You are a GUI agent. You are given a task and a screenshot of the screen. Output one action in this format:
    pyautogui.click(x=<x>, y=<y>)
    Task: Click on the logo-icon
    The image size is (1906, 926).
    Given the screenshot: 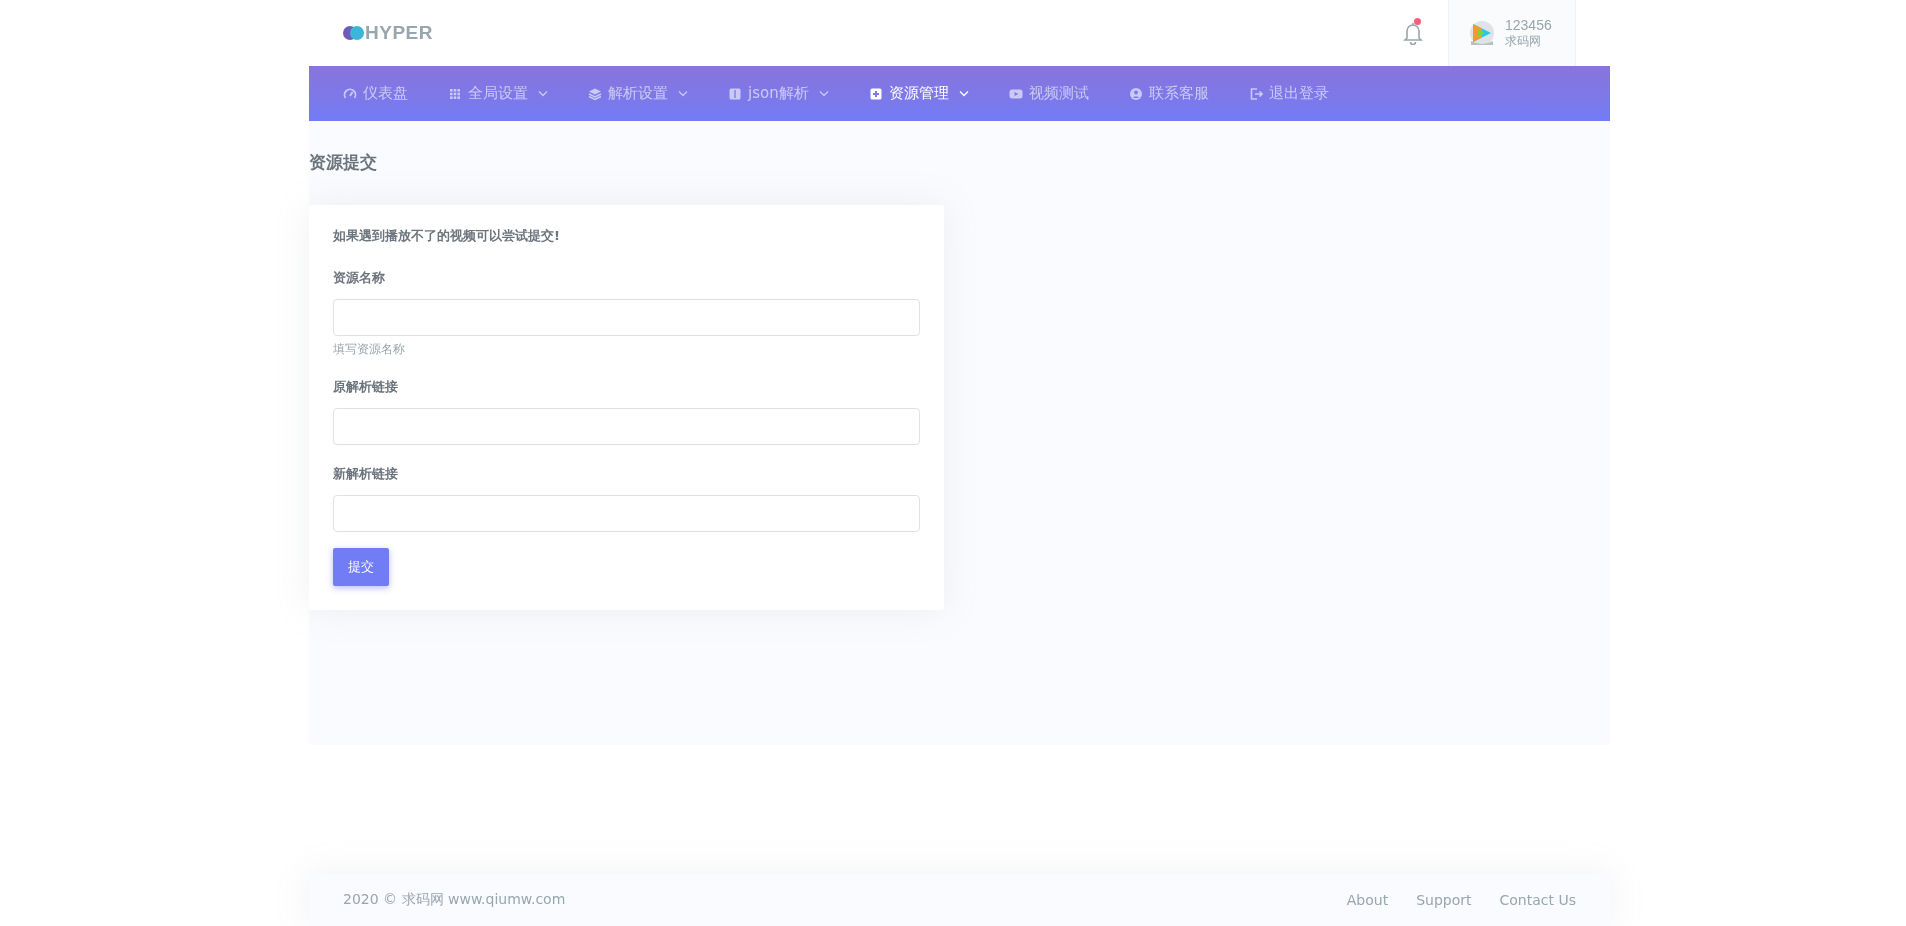 What is the action you would take?
    pyautogui.click(x=353, y=33)
    